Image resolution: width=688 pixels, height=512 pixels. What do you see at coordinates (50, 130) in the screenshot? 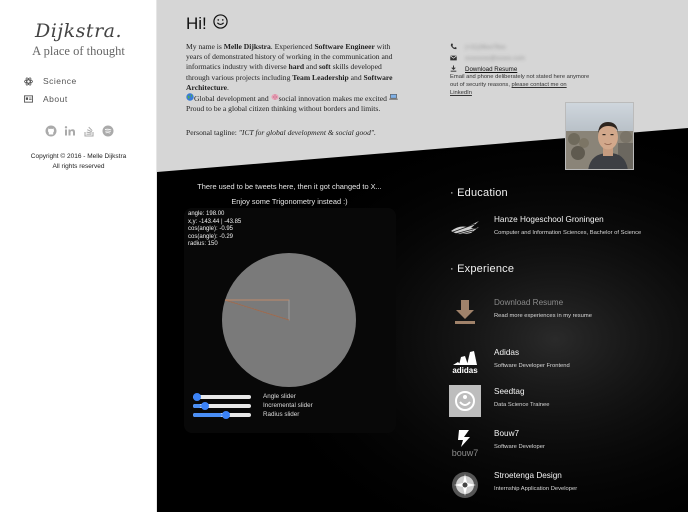
I see `github-icon` at bounding box center [50, 130].